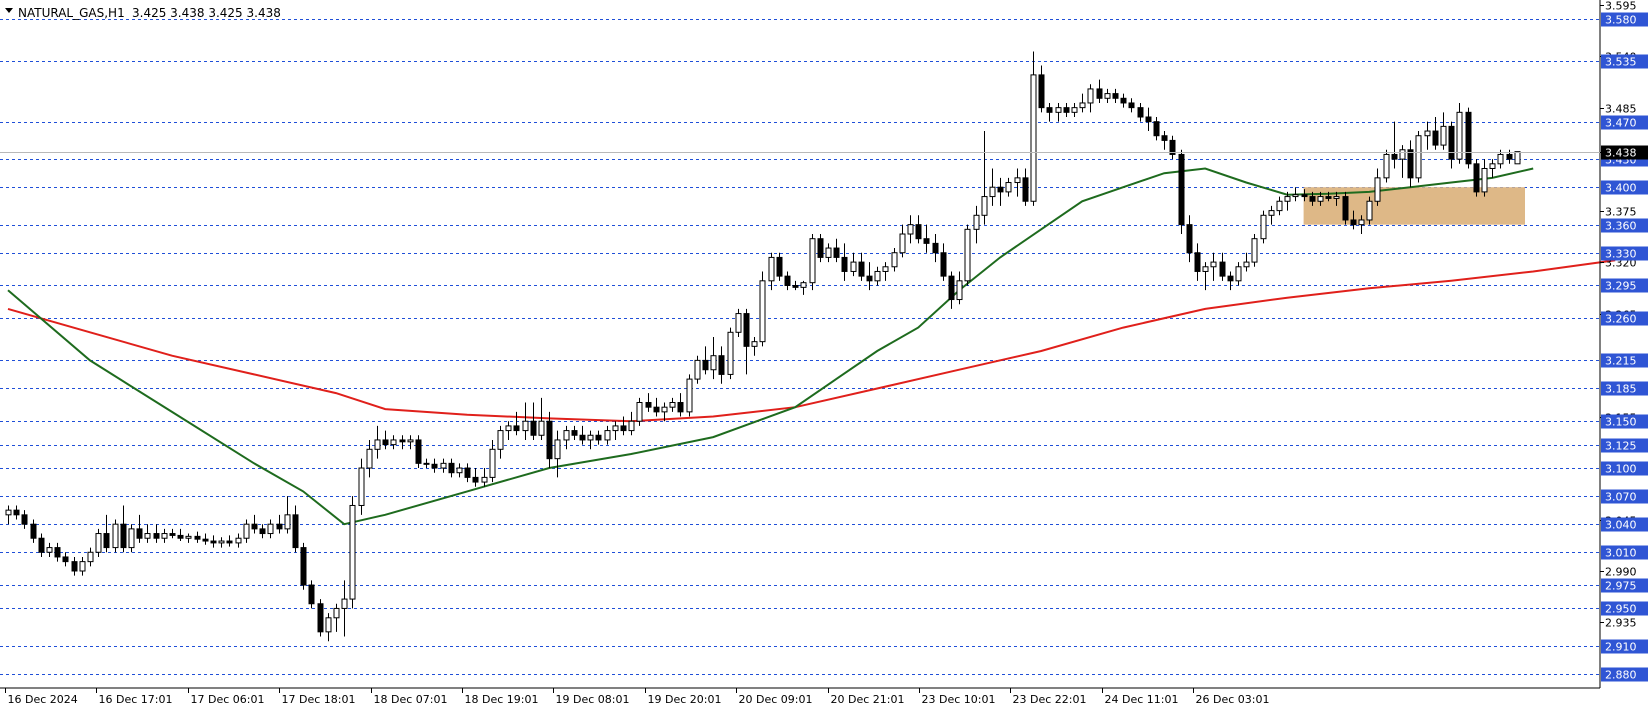 This screenshot has width=1651, height=706. I want to click on x-tick-label: 18 Dec 07:01, so click(411, 699).